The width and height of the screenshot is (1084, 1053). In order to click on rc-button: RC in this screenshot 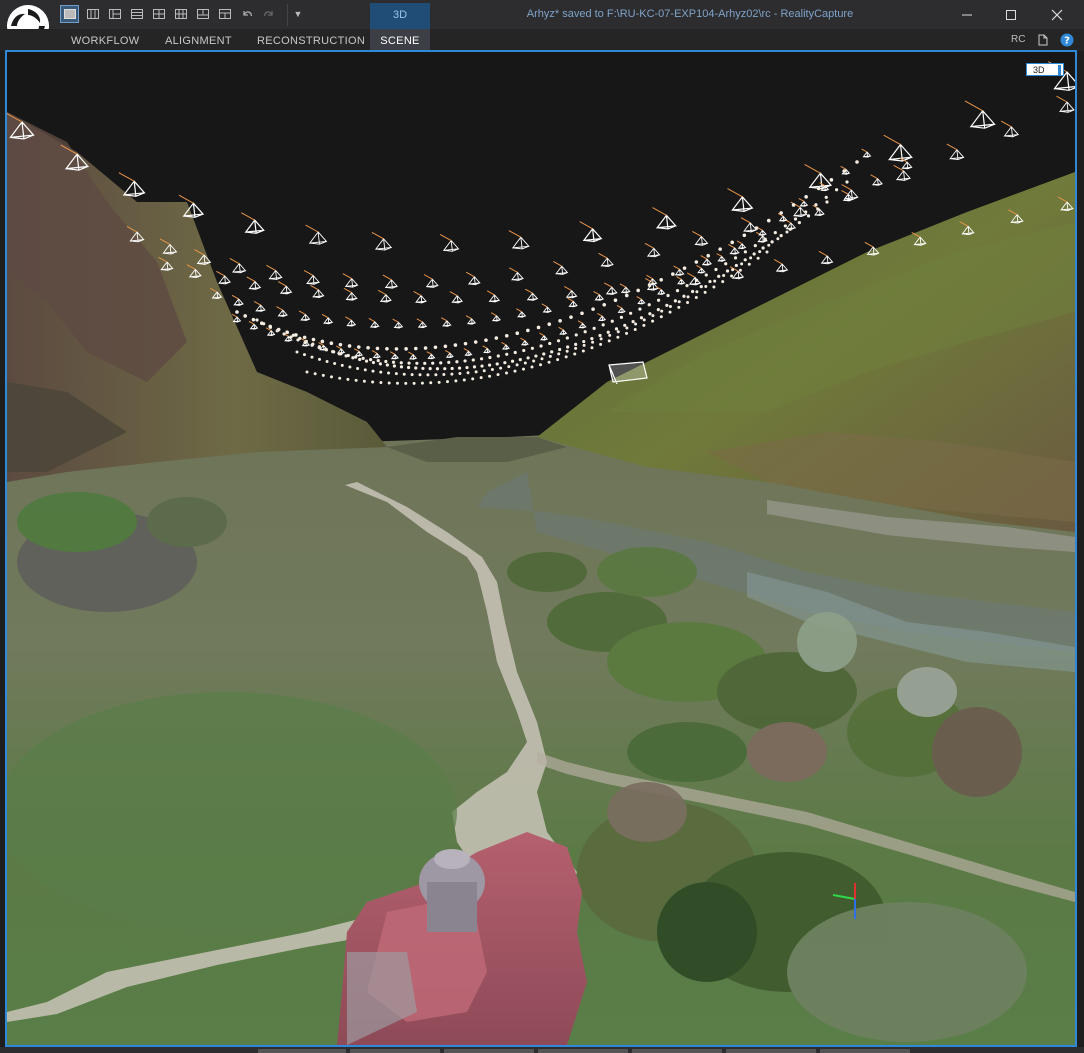, I will do `click(1018, 40)`.